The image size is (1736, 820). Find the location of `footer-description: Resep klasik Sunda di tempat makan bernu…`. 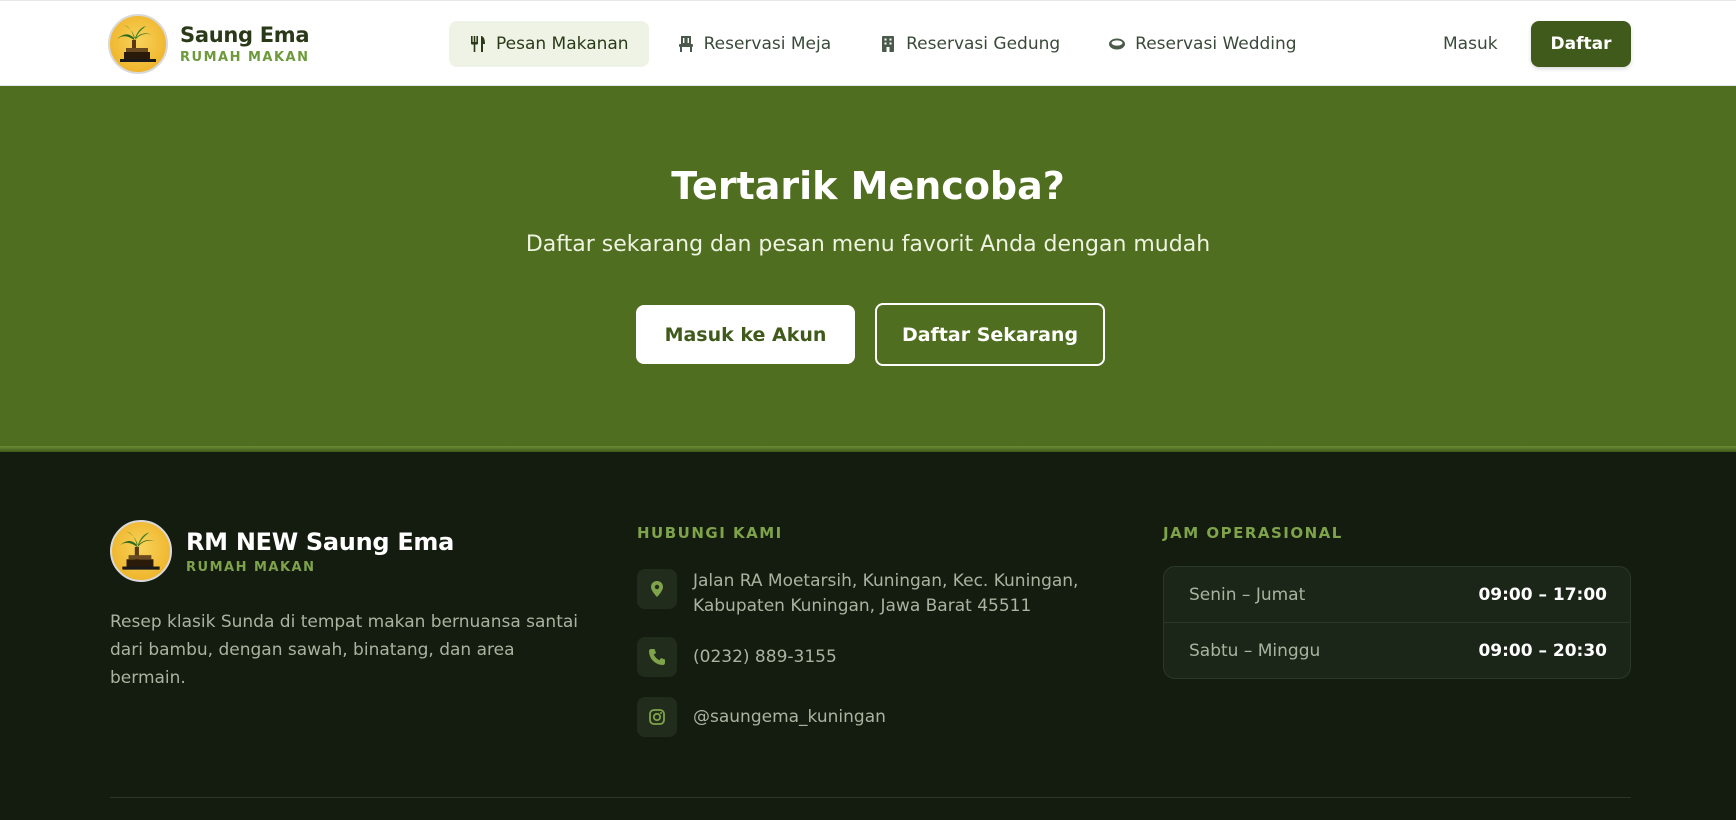

footer-description: Resep klasik Sunda di tempat makan bernu… is located at coordinates (344, 650).